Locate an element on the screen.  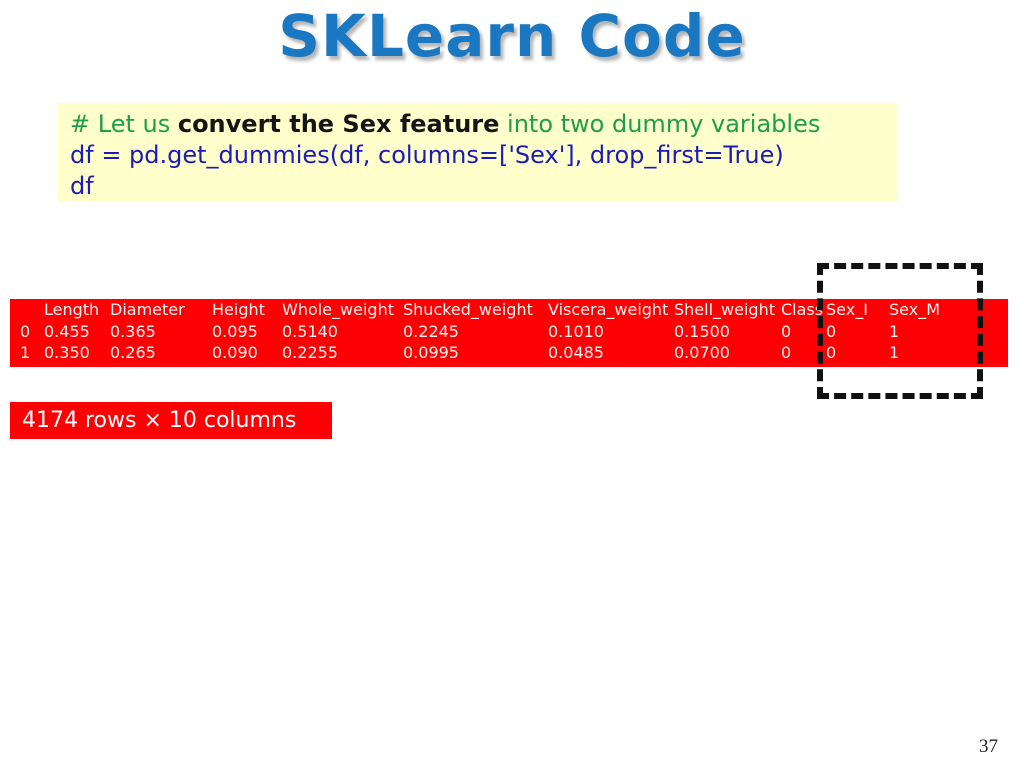
dashed-highlight-box is located at coordinates (900, 331).